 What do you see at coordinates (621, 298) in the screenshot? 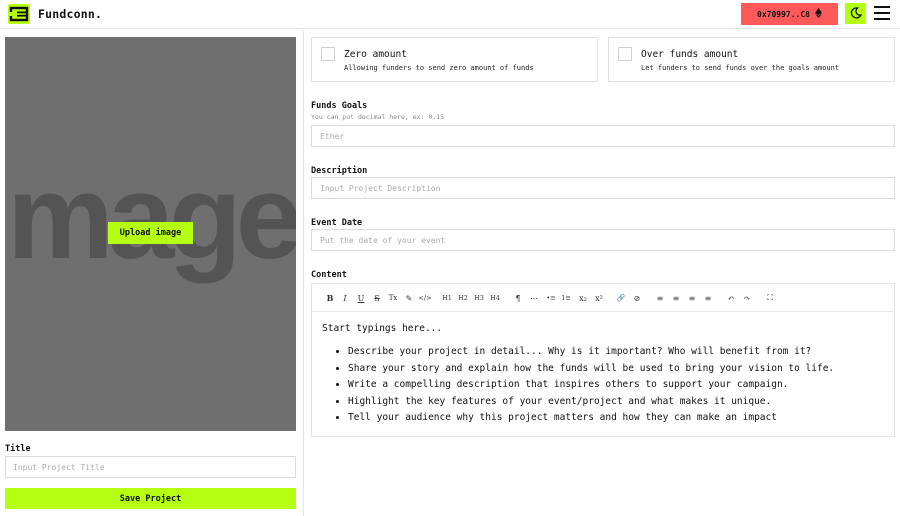
I see `link-icon: 🔗` at bounding box center [621, 298].